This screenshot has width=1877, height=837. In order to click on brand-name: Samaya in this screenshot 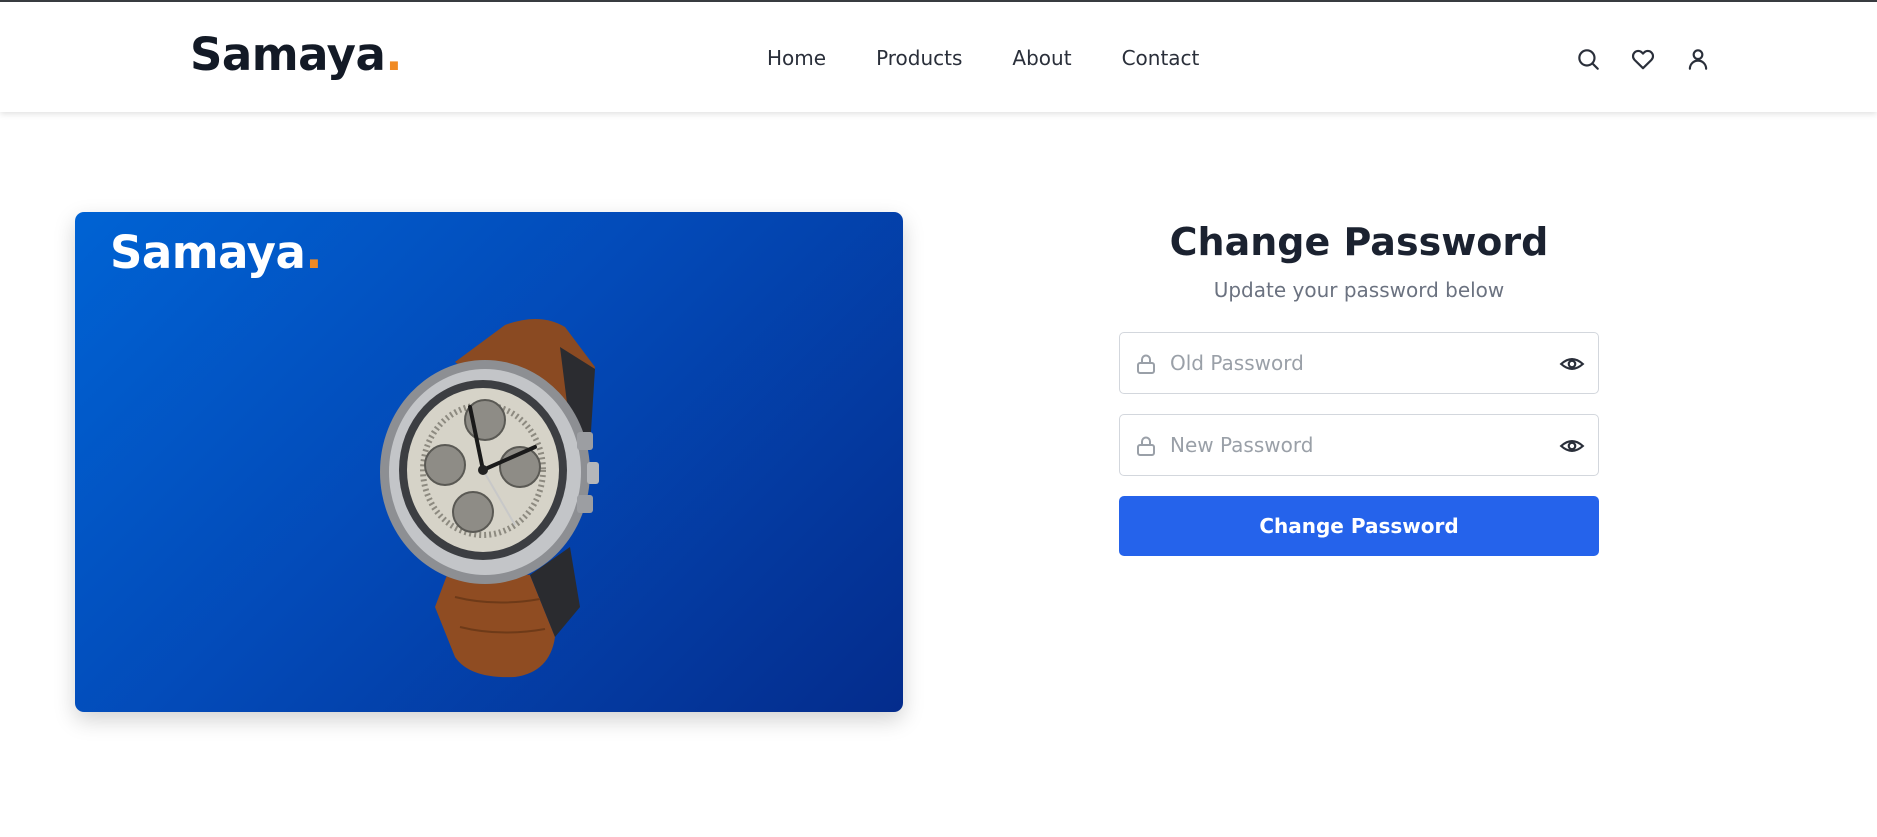, I will do `click(288, 54)`.